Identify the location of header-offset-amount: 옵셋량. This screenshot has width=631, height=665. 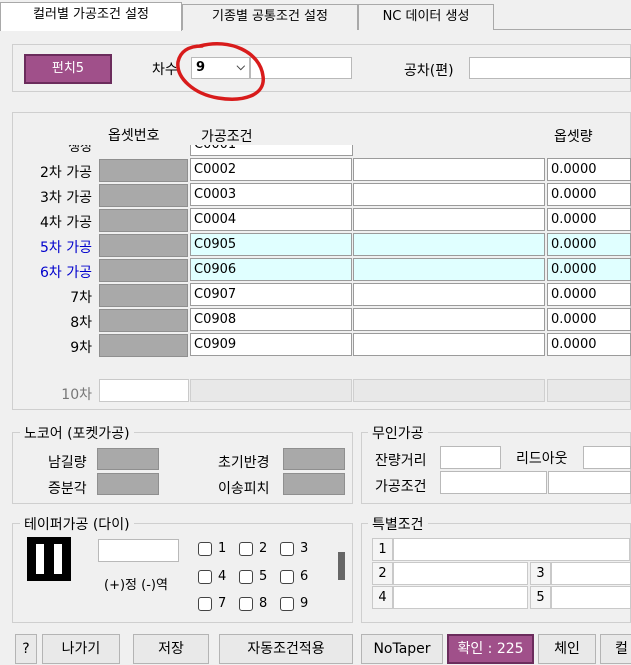
(573, 137).